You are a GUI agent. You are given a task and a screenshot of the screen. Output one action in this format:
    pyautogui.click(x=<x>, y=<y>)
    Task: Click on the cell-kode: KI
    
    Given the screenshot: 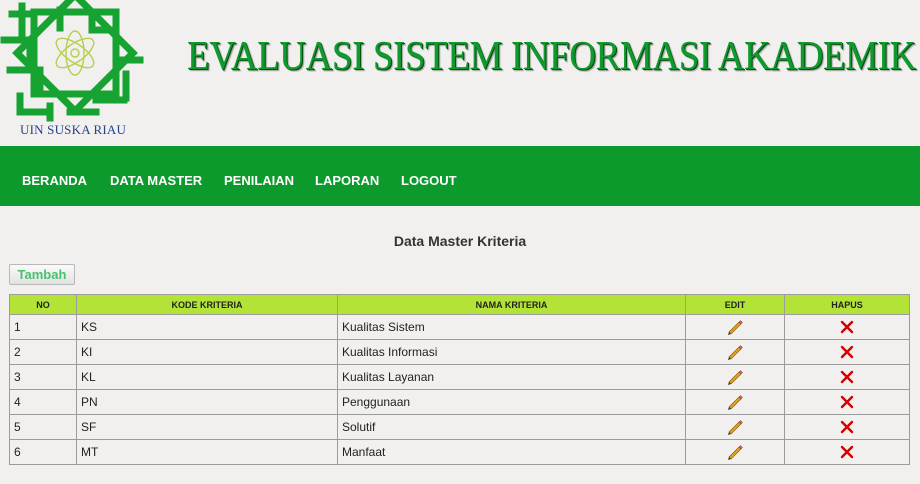 What is the action you would take?
    pyautogui.click(x=207, y=352)
    